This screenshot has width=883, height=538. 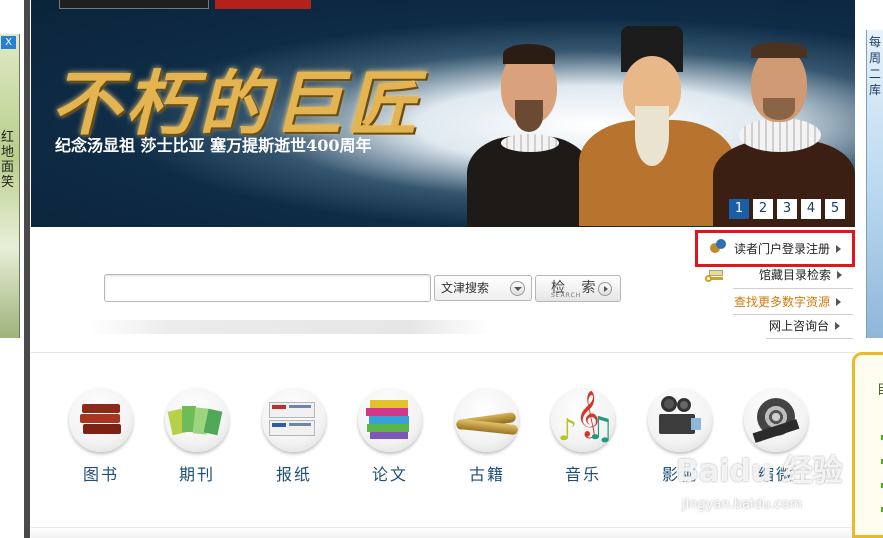 What do you see at coordinates (582, 474) in the screenshot?
I see `category-label: 音乐` at bounding box center [582, 474].